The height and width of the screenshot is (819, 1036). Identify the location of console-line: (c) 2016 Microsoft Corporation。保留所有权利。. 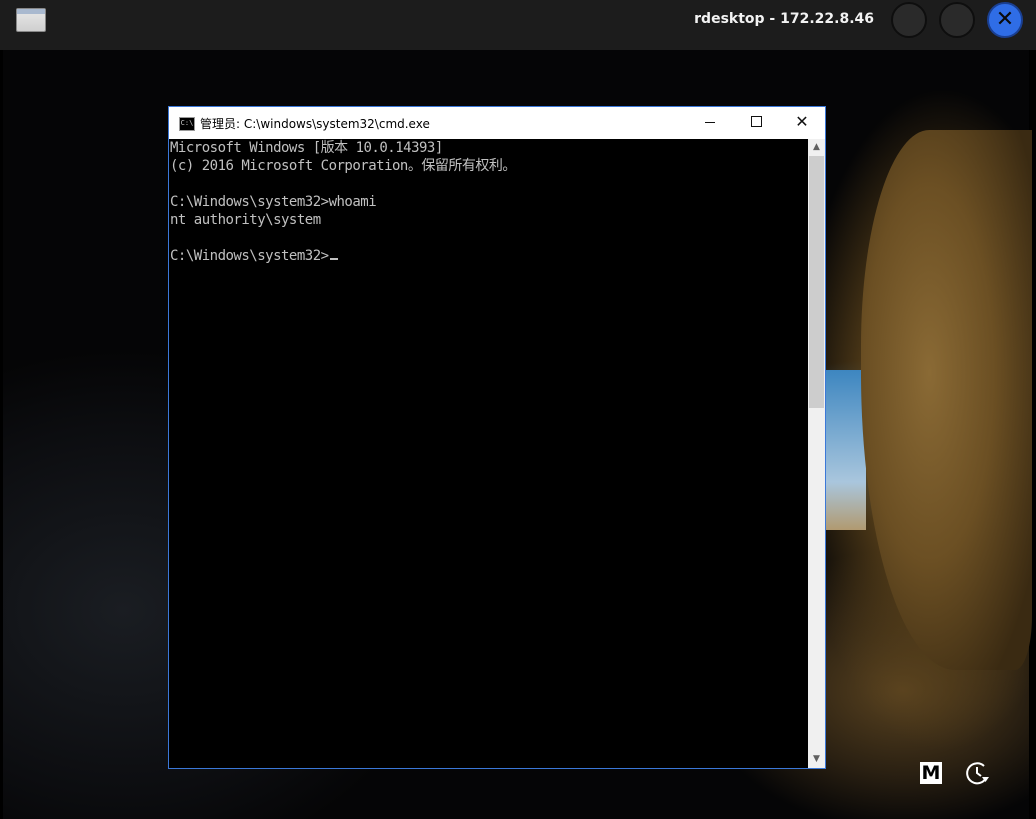
(343, 166).